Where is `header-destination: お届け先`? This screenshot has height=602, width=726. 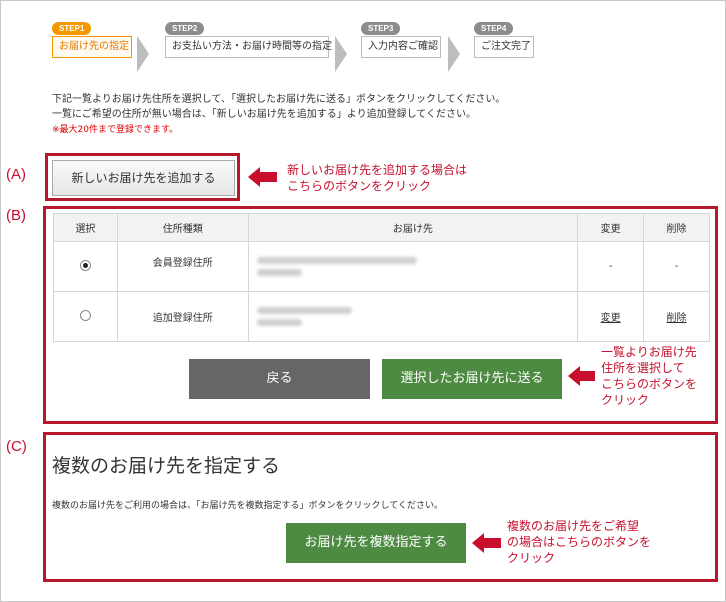
header-destination: お届け先 is located at coordinates (413, 227).